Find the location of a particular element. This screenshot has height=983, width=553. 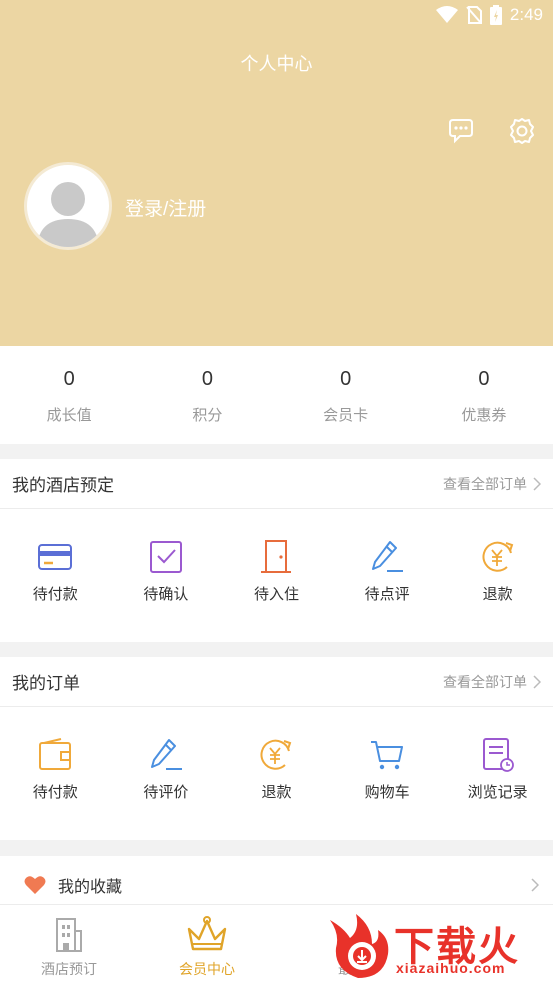

hotel-refund: 退款 is located at coordinates (497, 571).